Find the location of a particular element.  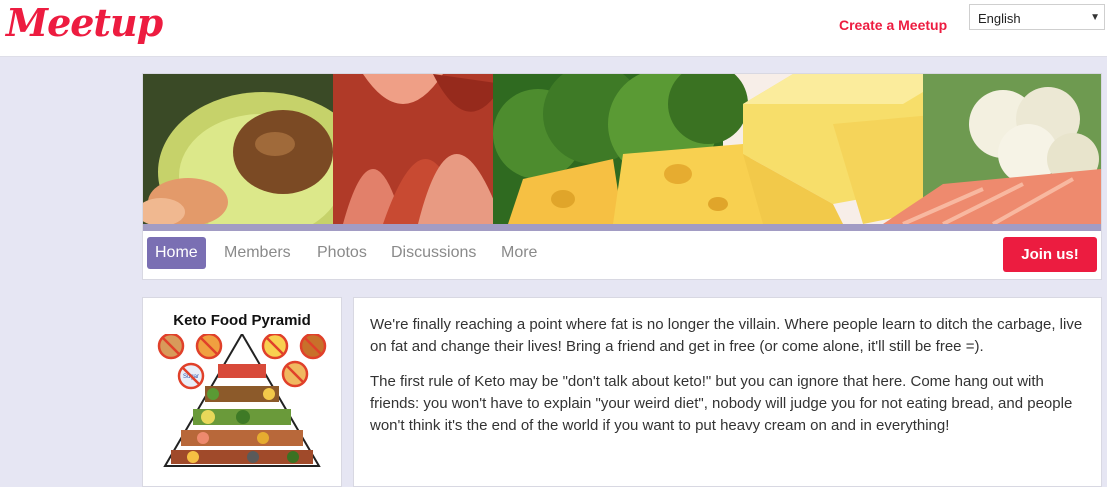

no-fruit-icon is located at coordinates (275, 347).